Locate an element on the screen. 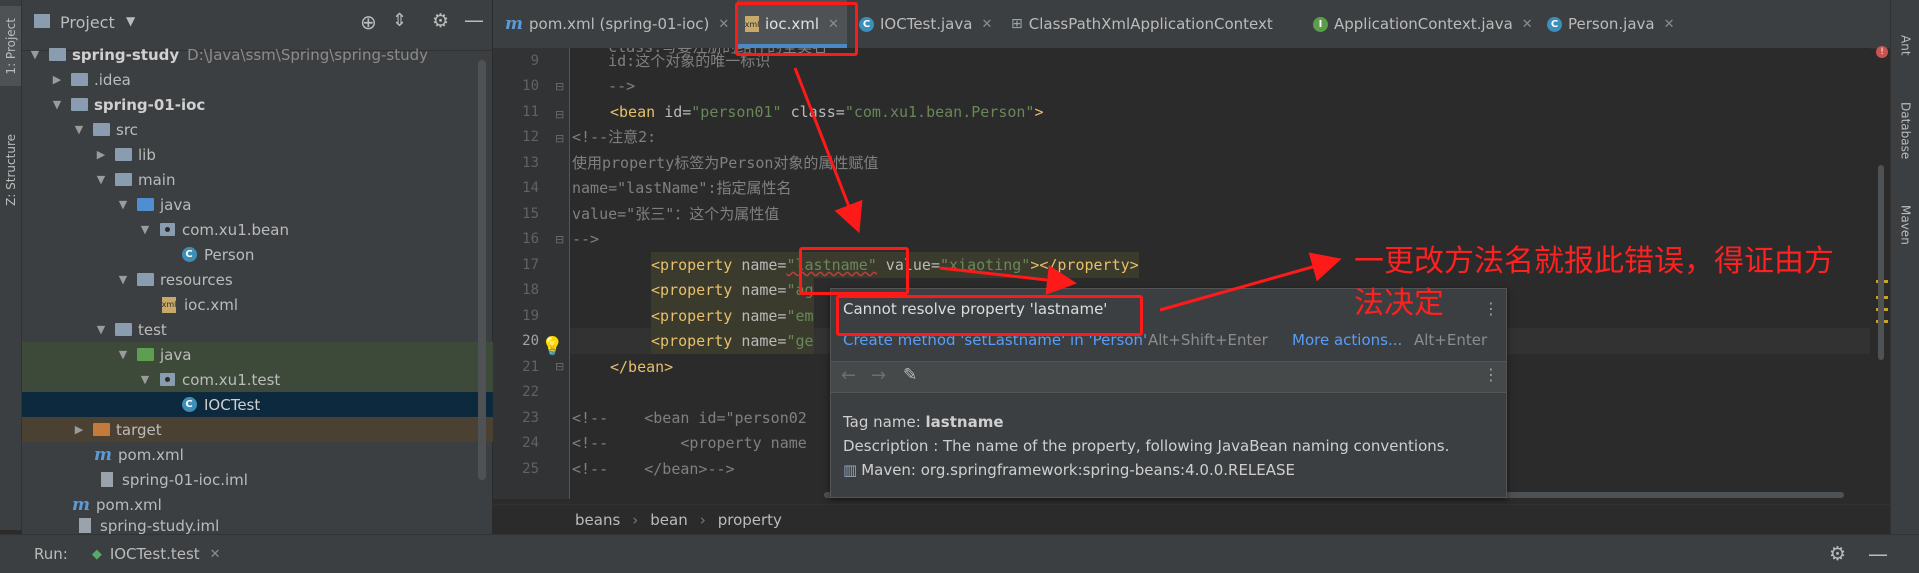 The image size is (1919, 573). annotation-arrow-down is located at coordinates (828, 150).